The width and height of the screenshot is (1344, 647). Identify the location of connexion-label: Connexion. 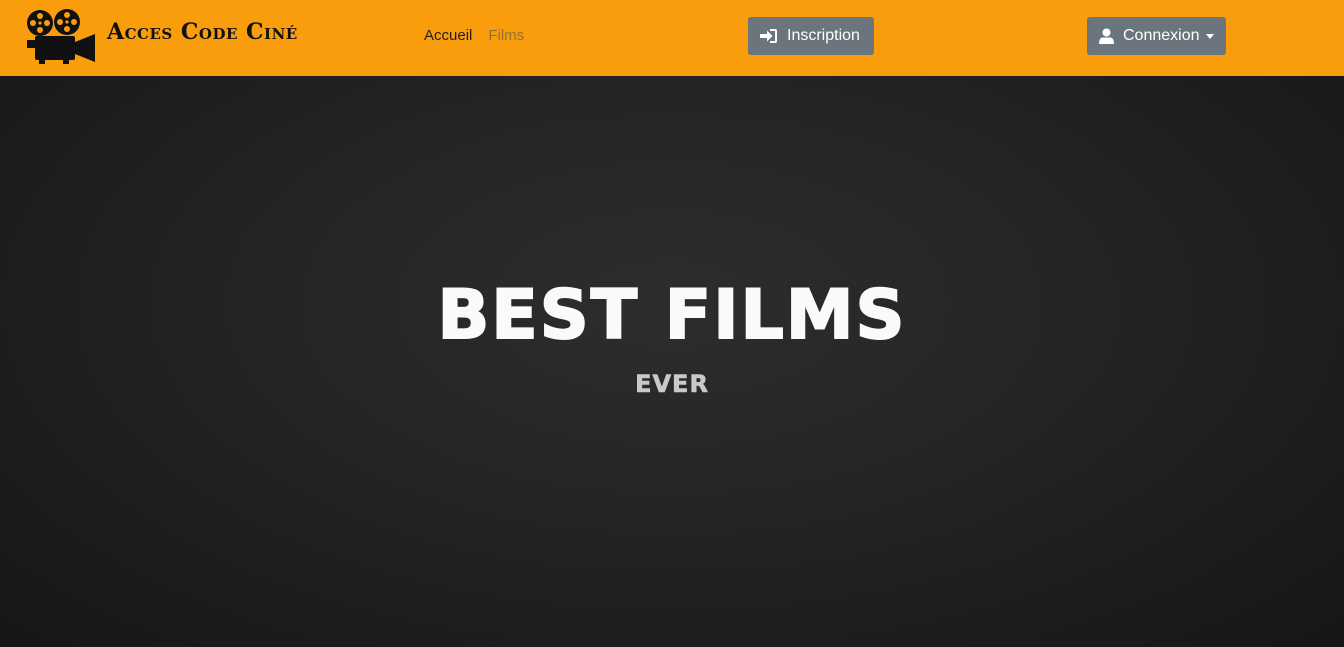
(1161, 35).